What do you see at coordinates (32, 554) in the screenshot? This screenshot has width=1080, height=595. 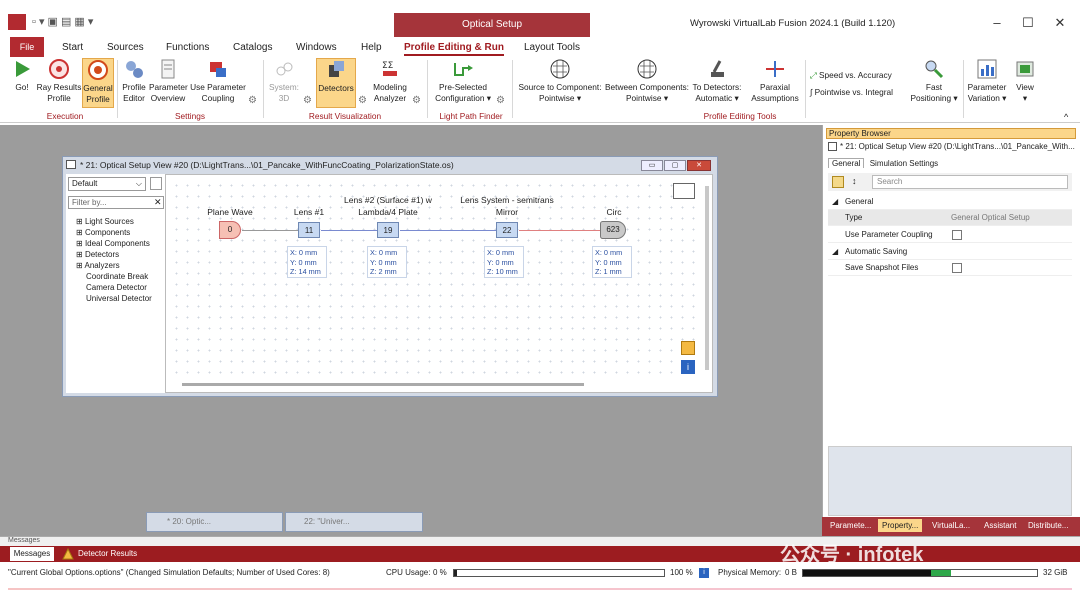 I see `tab-messages: Messages` at bounding box center [32, 554].